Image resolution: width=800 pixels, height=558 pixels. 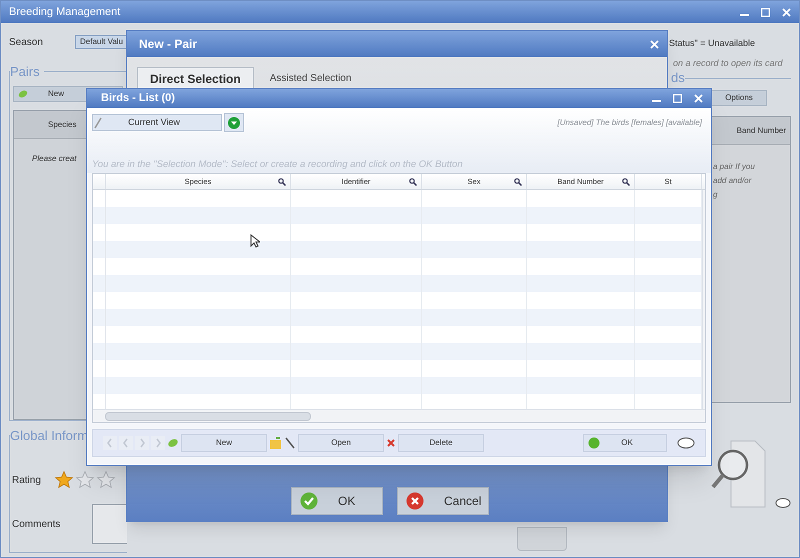 I want to click on check-icon, so click(x=309, y=501).